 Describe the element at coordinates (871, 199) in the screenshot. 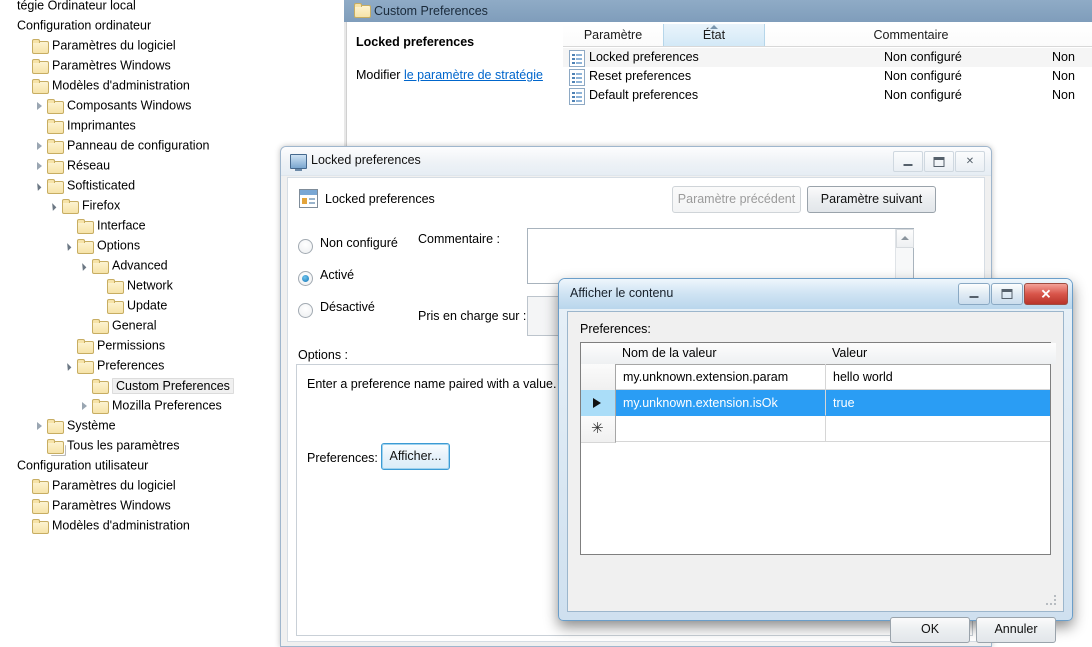

I see `next-setting-button: Paramètre suivant` at that location.